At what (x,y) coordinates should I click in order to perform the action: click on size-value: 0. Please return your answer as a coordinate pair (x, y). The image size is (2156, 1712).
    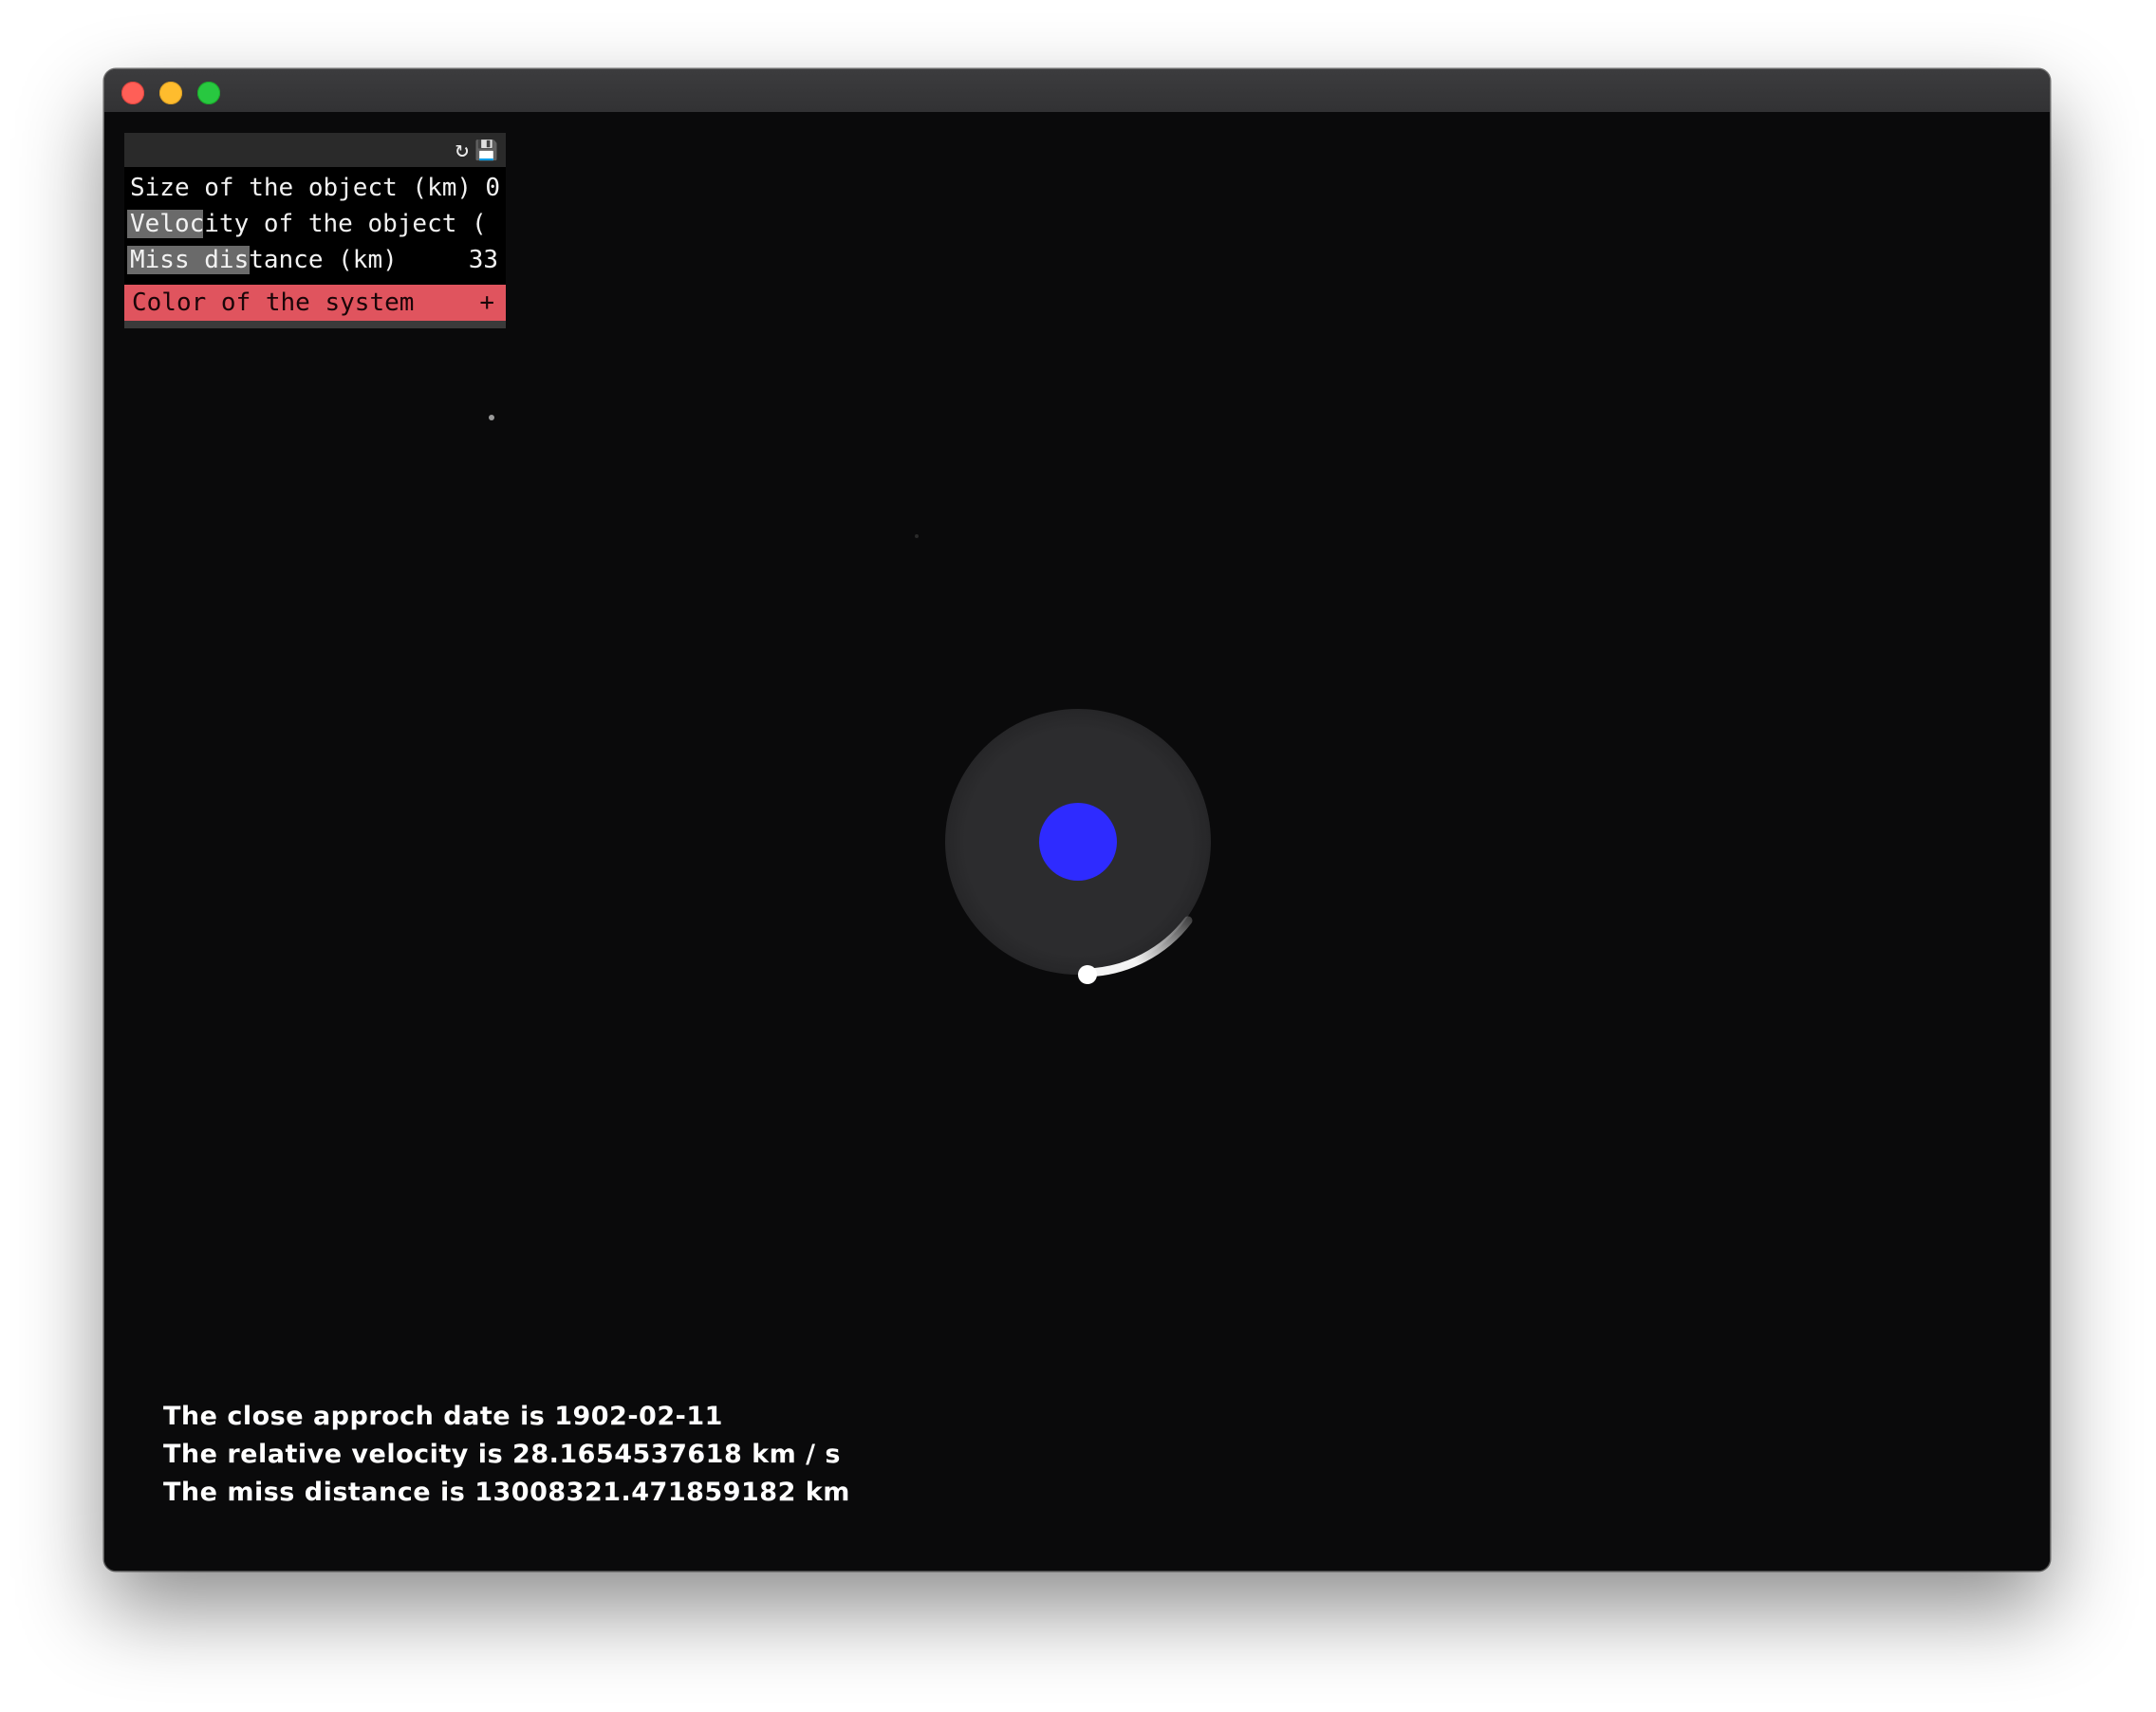
    Looking at the image, I should click on (491, 188).